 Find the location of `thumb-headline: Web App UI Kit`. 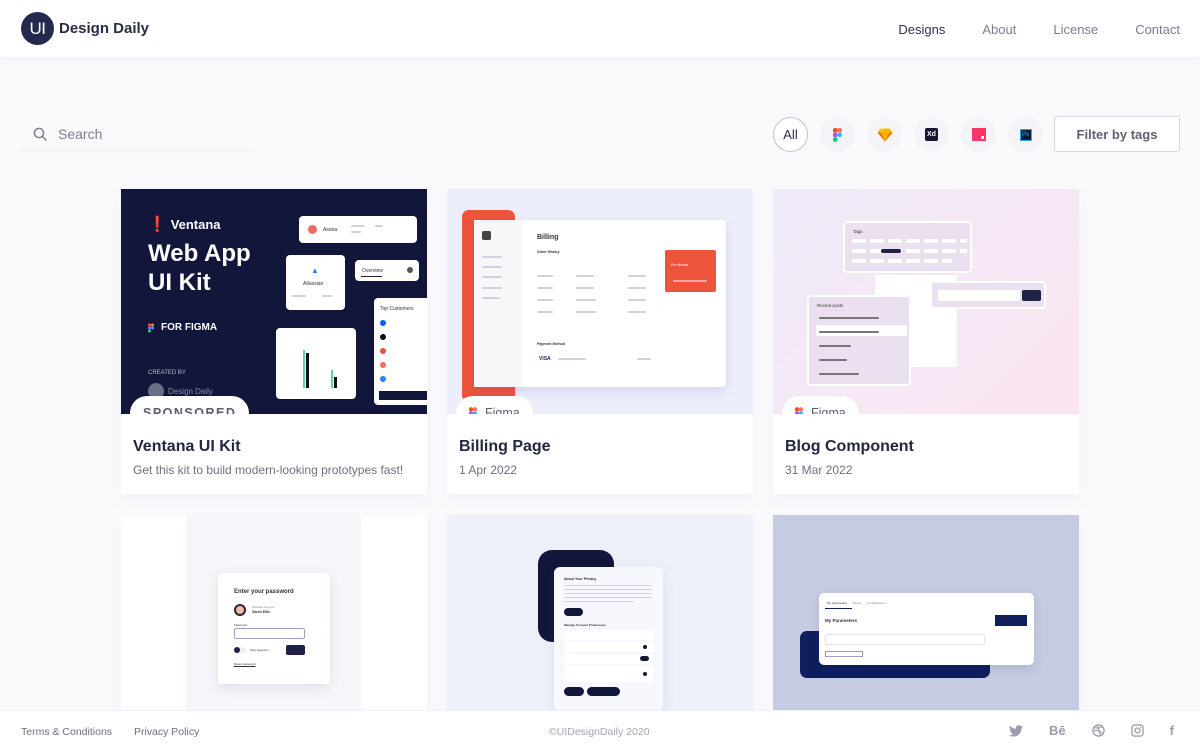

thumb-headline: Web App UI Kit is located at coordinates (199, 268).